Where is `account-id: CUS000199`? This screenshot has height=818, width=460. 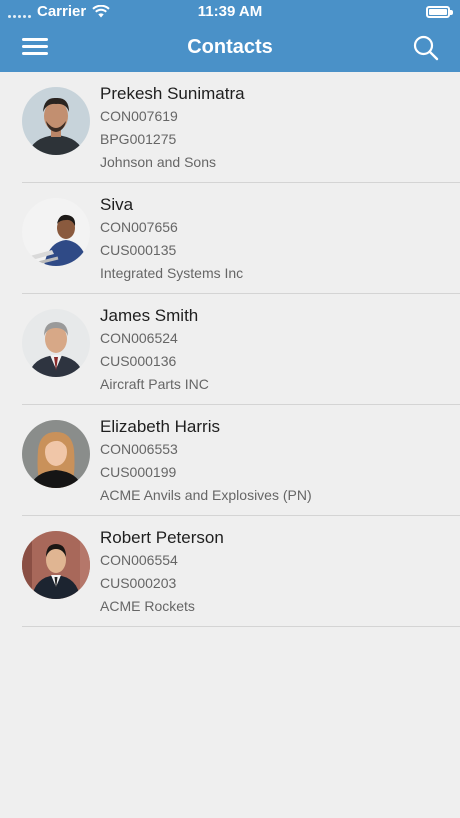 account-id: CUS000199 is located at coordinates (138, 472).